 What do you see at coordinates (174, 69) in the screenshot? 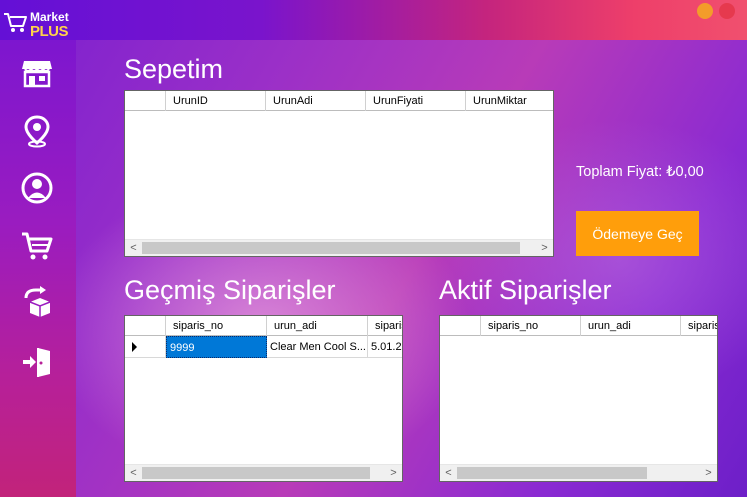
I see `cart-title: Sepetim` at bounding box center [174, 69].